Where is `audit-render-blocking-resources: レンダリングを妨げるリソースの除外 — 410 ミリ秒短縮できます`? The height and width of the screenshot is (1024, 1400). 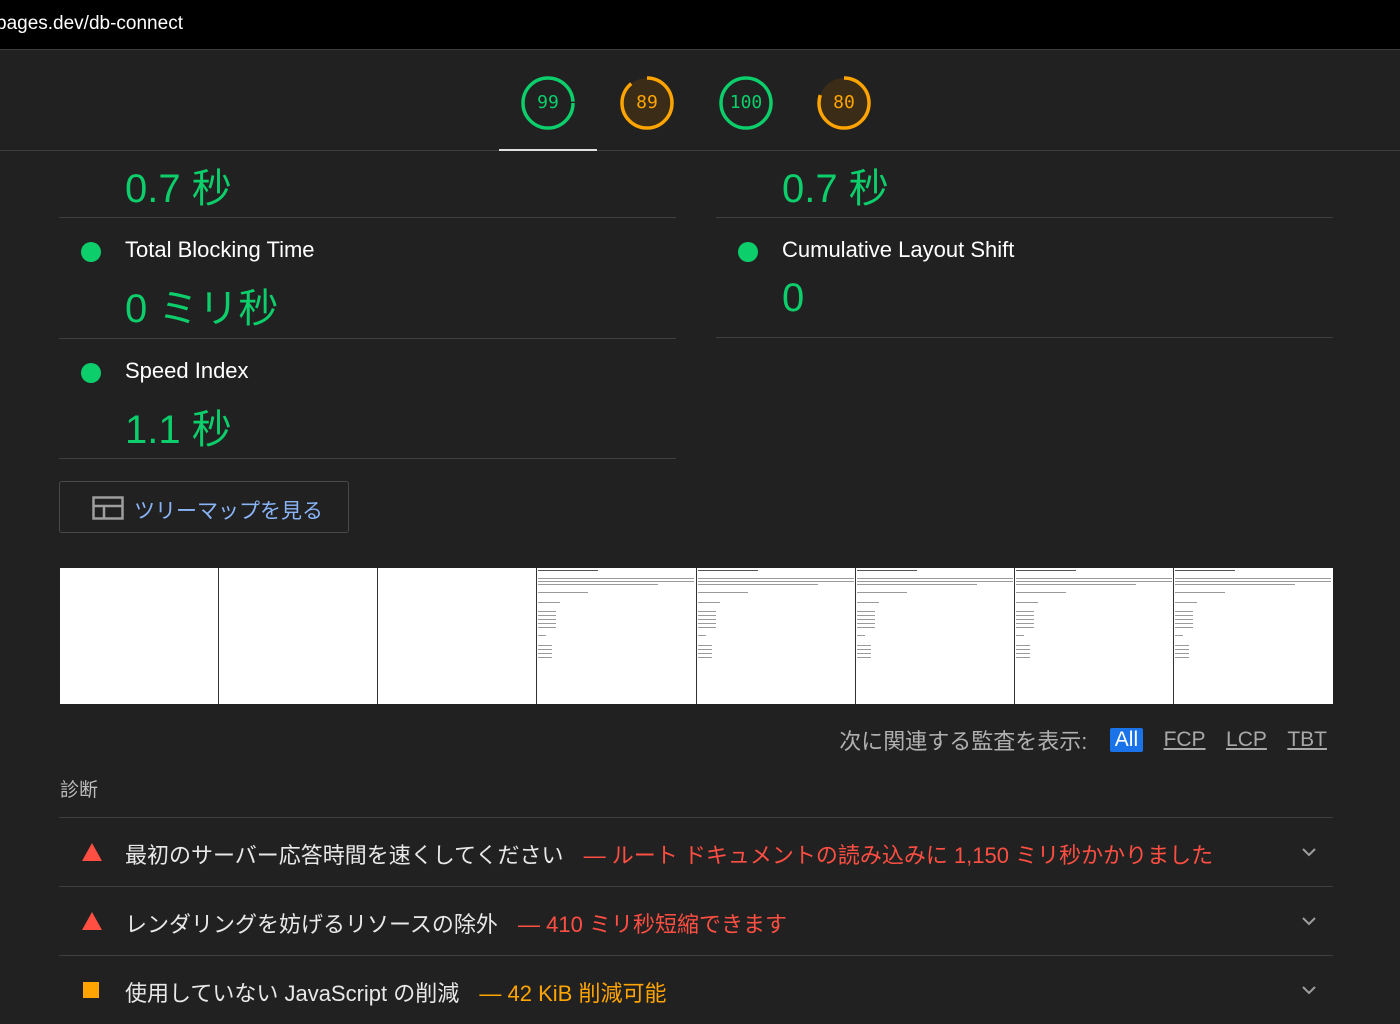
audit-render-blocking-resources: レンダリングを妨げるリソースの除外 — 410 ミリ秒短縮できます is located at coordinates (696, 920).